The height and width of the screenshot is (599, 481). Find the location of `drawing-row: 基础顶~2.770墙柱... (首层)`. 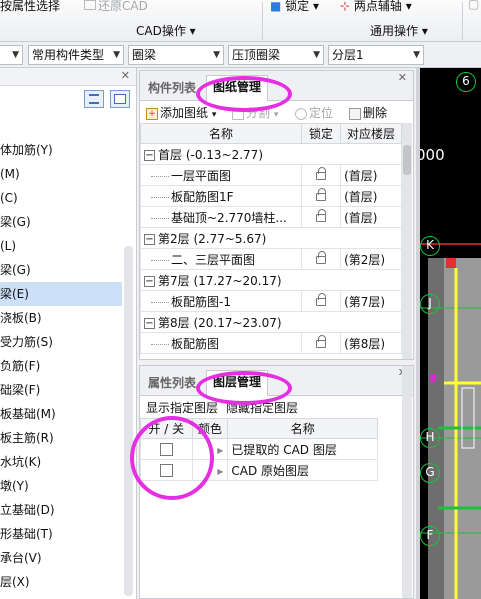

drawing-row: 基础顶~2.770墙柱... (首层) is located at coordinates (271, 217).